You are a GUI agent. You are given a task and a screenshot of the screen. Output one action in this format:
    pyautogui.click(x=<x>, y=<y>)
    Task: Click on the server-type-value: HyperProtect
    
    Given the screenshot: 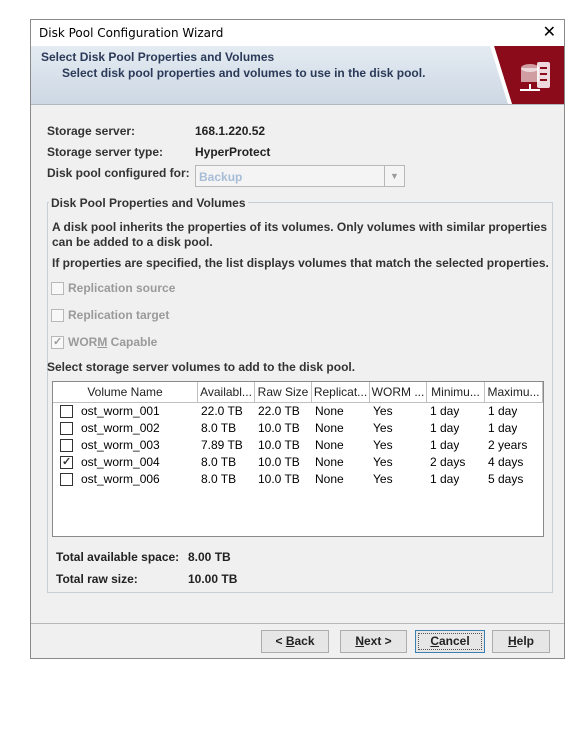 What is the action you would take?
    pyautogui.click(x=233, y=152)
    